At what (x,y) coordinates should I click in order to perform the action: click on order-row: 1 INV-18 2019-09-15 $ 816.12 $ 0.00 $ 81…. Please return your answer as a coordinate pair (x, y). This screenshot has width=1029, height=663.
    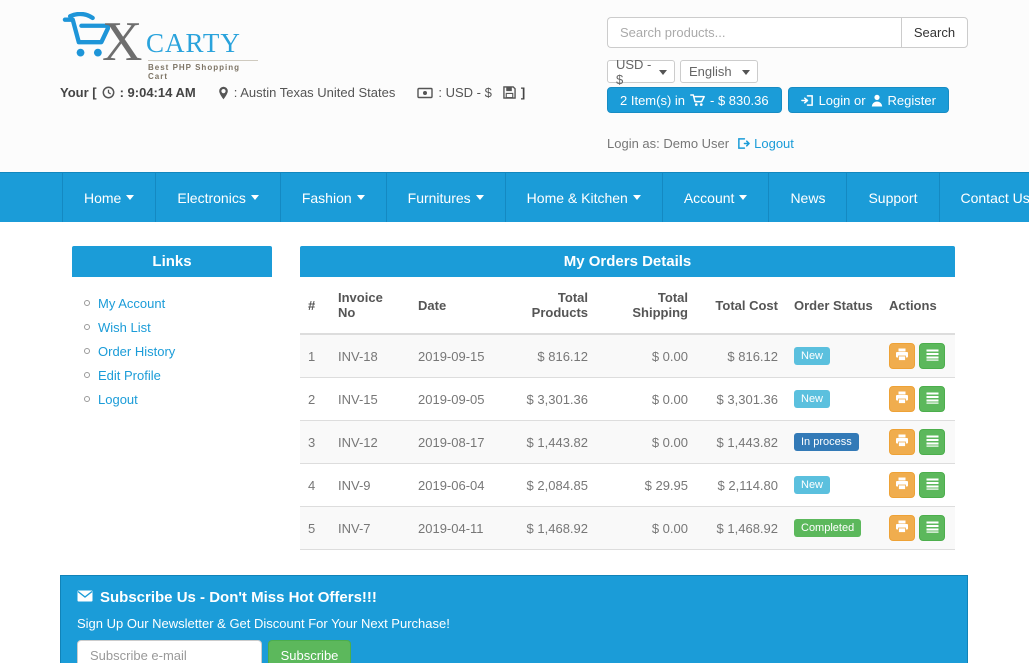
    Looking at the image, I should click on (627, 355).